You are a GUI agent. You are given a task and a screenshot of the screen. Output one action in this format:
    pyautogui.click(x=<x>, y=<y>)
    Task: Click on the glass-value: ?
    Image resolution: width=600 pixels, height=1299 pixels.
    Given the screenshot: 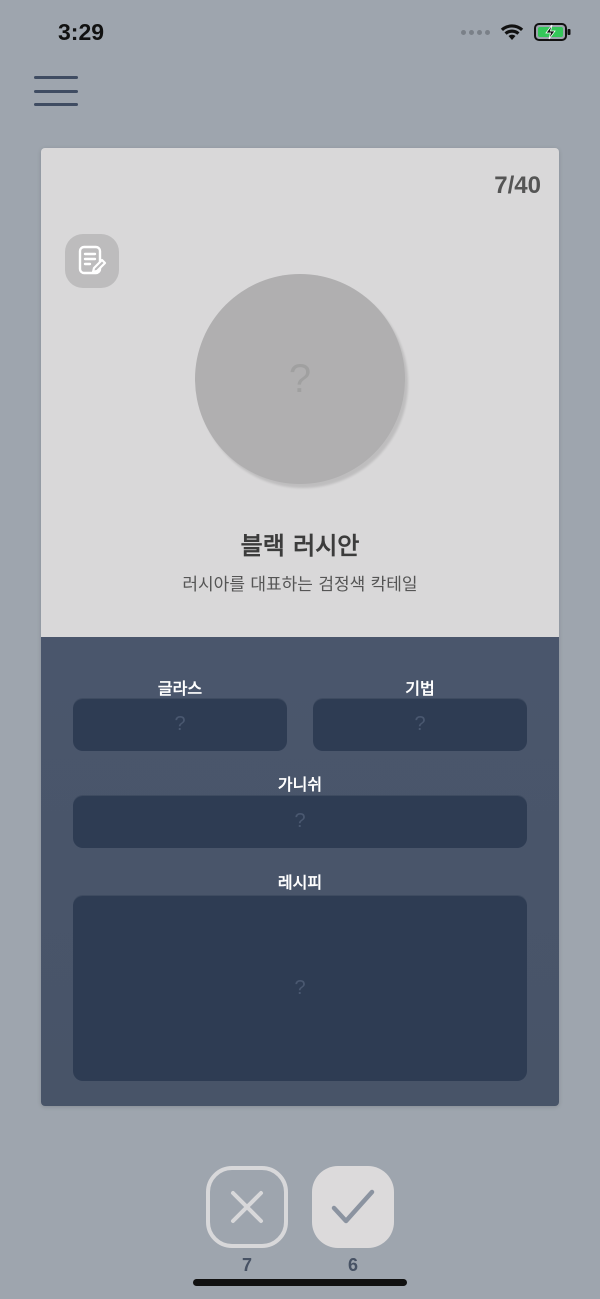 What is the action you would take?
    pyautogui.click(x=180, y=724)
    